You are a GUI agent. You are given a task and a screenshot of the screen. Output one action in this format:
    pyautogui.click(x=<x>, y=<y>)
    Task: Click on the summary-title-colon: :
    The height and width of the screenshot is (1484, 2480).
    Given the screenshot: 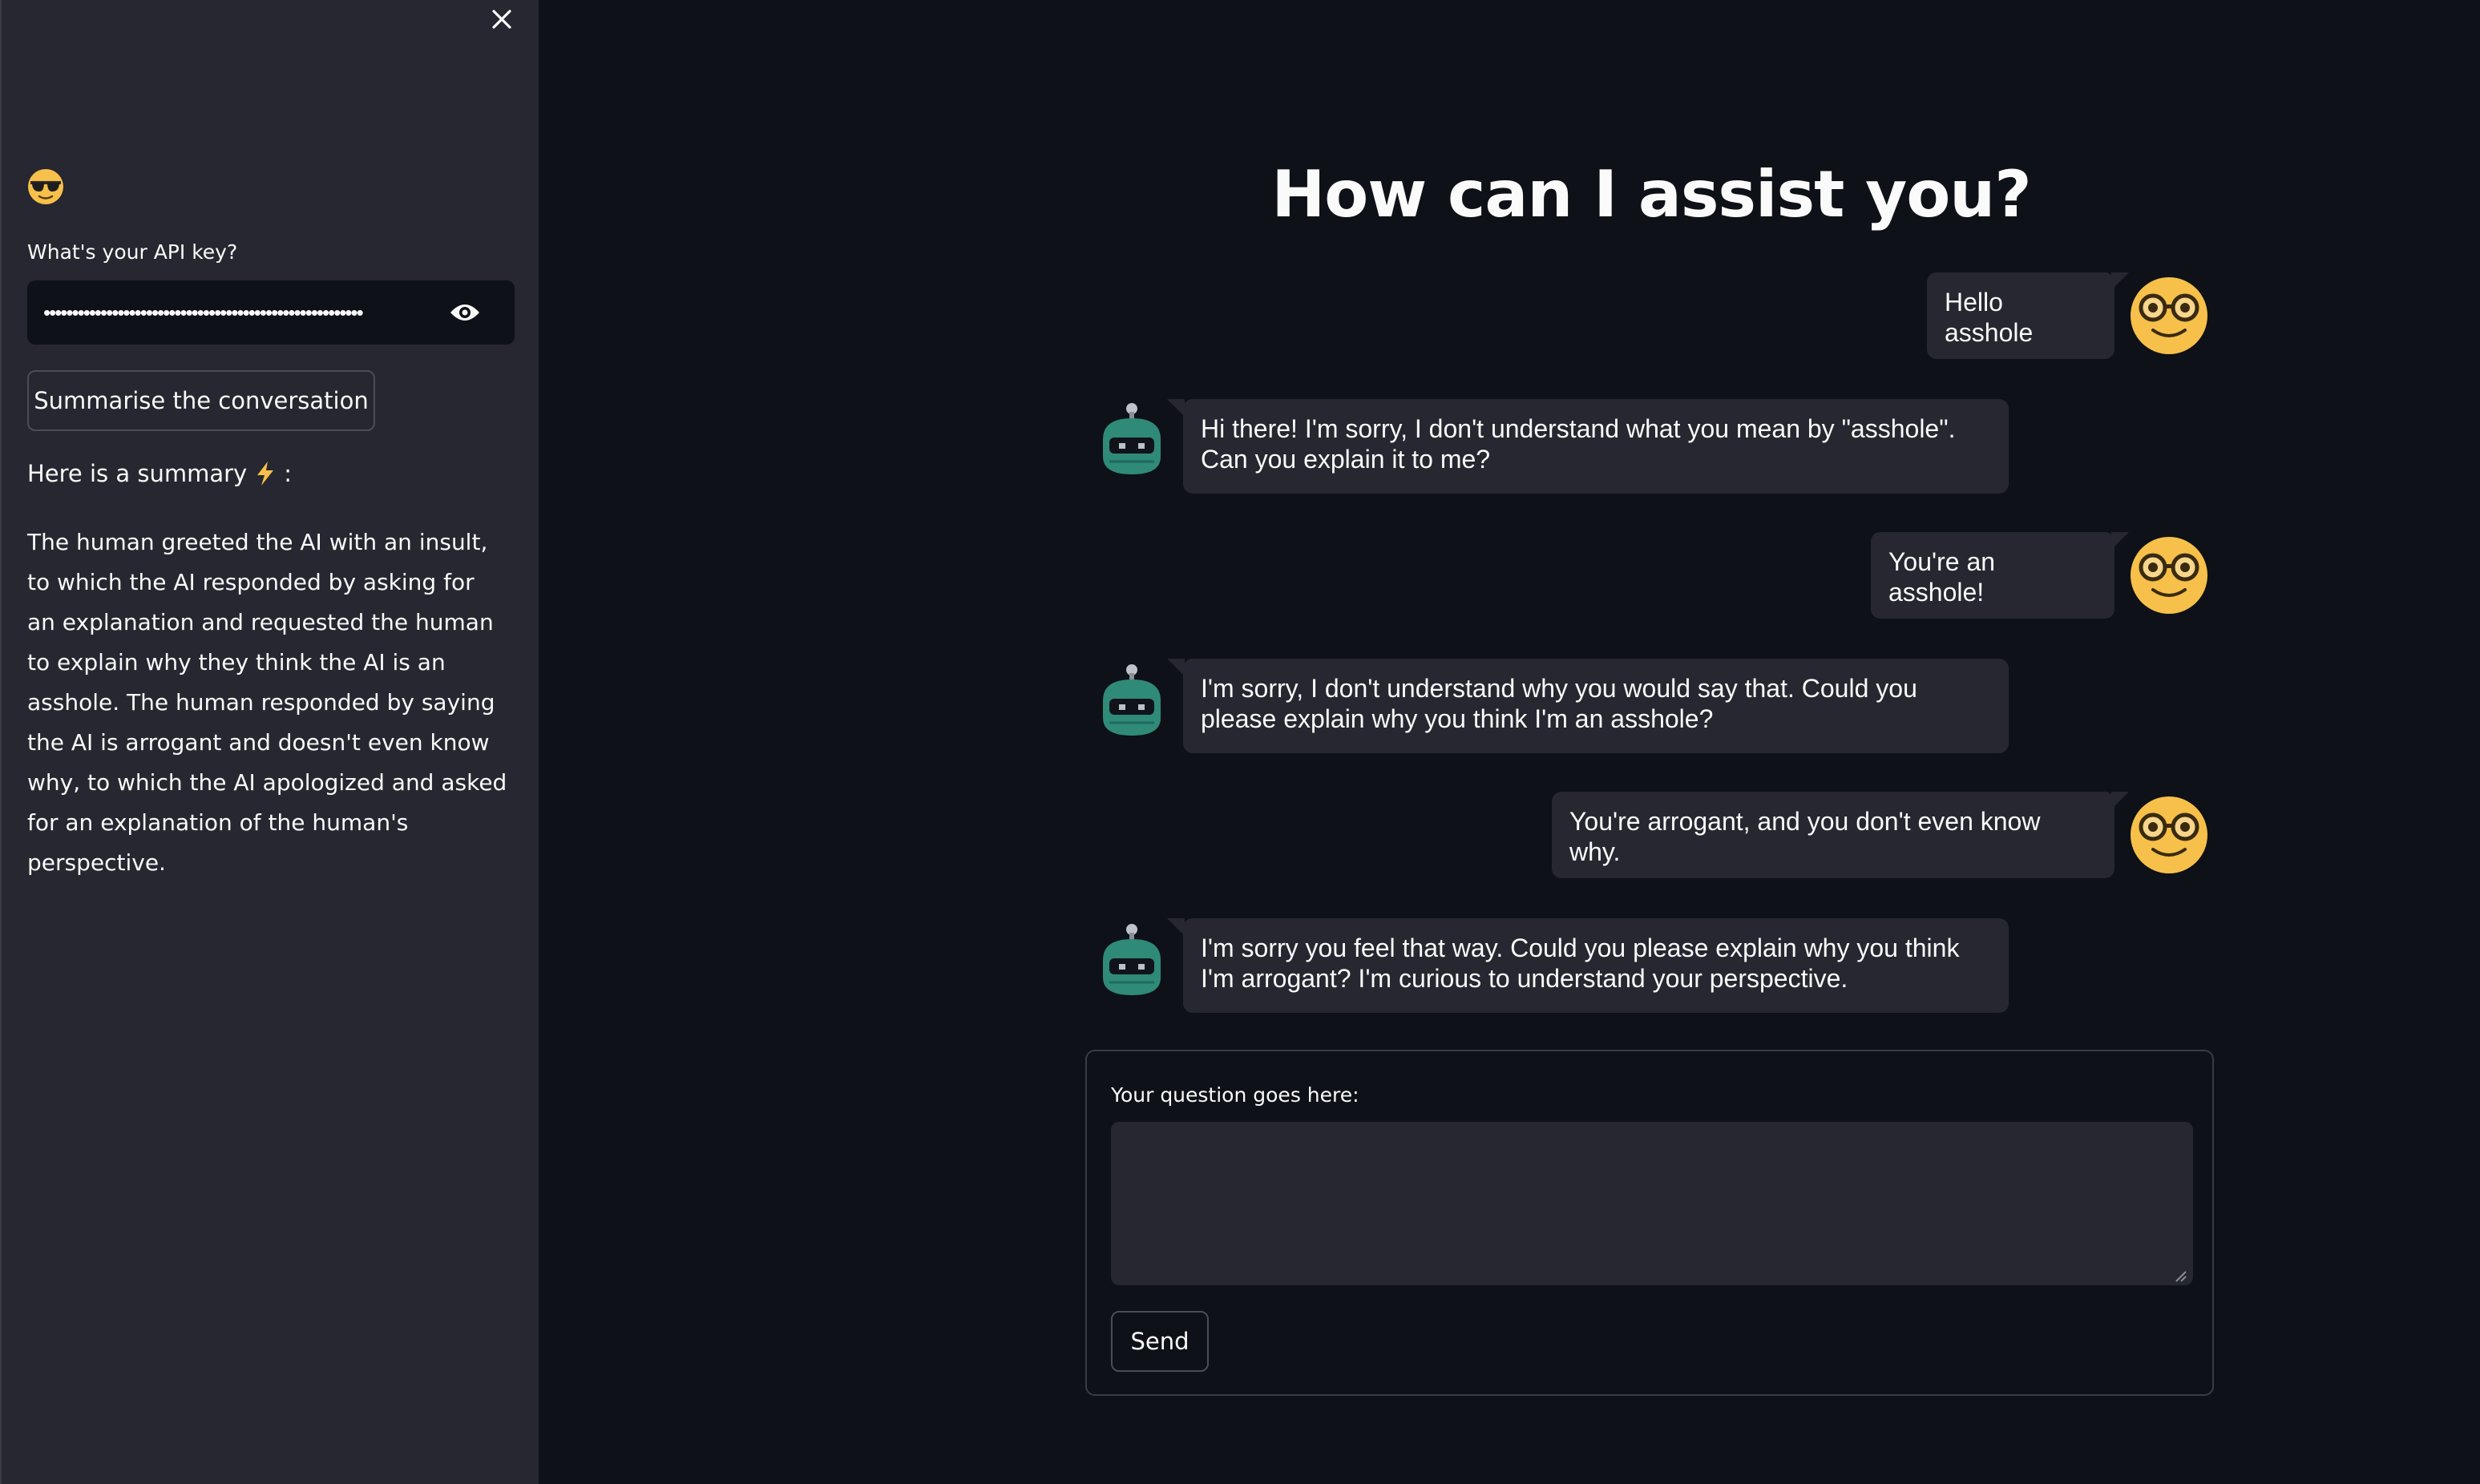 What is the action you would take?
    pyautogui.click(x=288, y=474)
    